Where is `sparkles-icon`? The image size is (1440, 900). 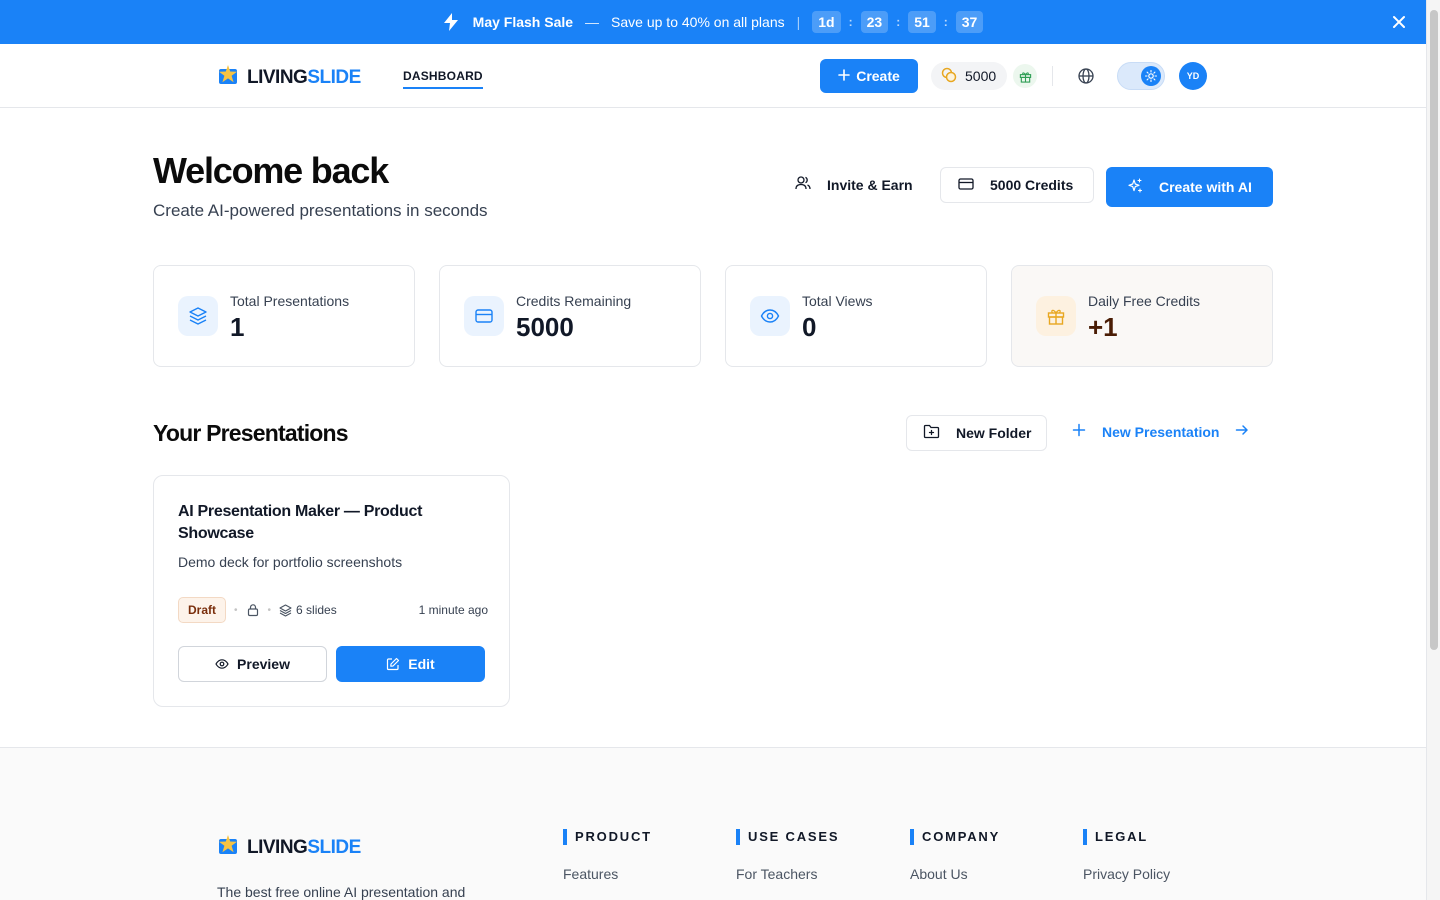 sparkles-icon is located at coordinates (1135, 187).